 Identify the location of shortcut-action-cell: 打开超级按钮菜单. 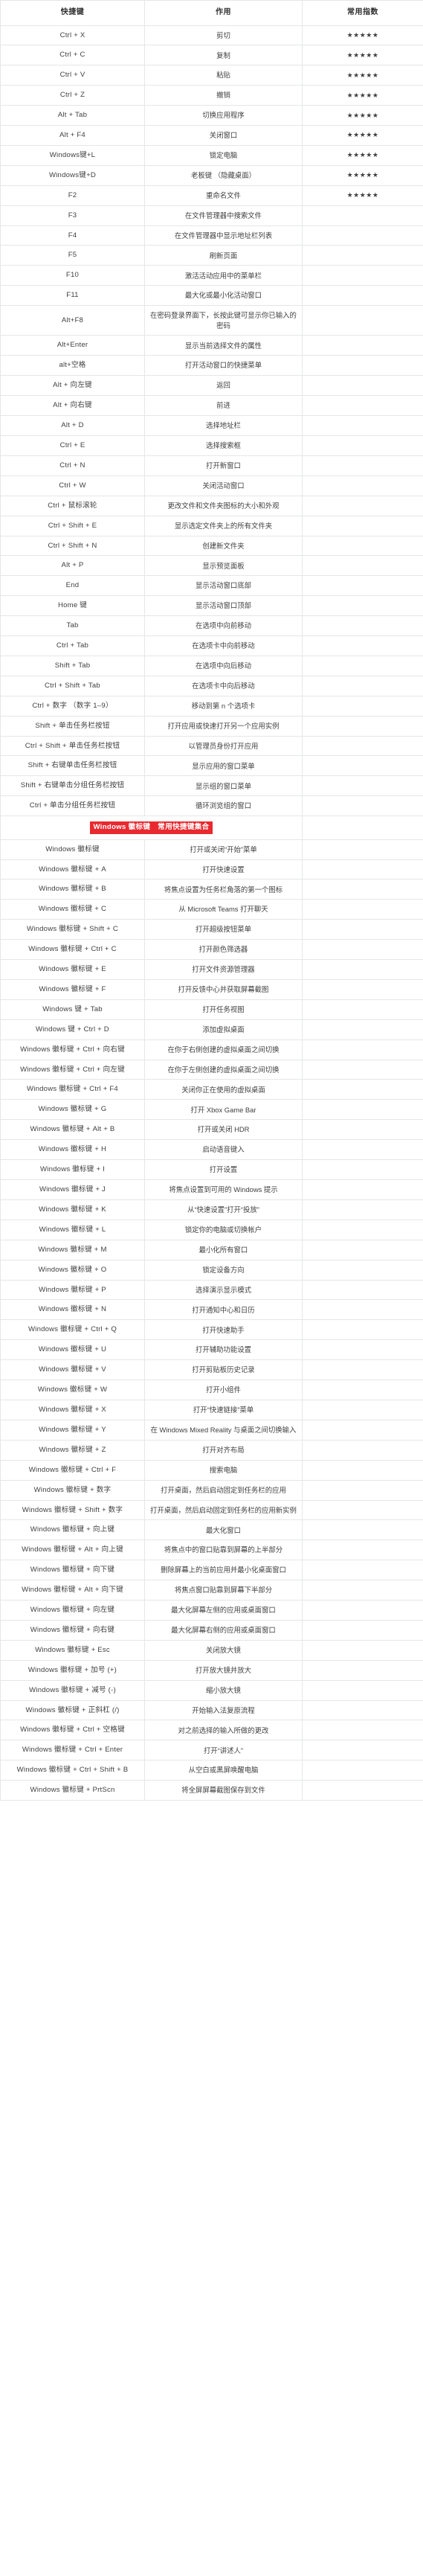
(223, 930).